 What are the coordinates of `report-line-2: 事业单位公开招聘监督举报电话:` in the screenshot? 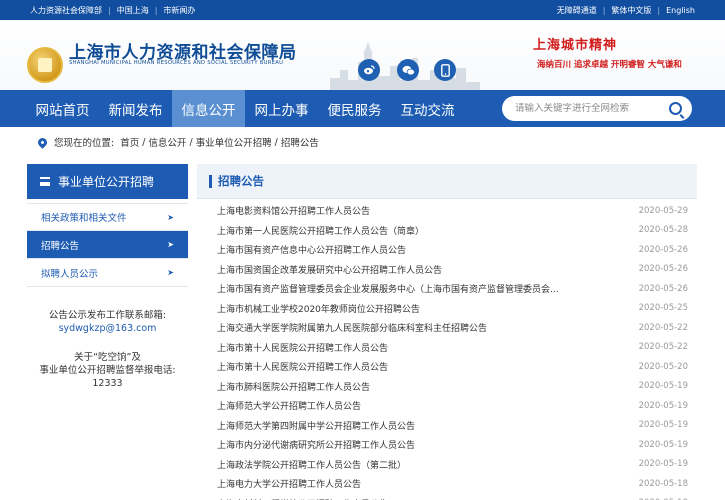 It's located at (107, 370).